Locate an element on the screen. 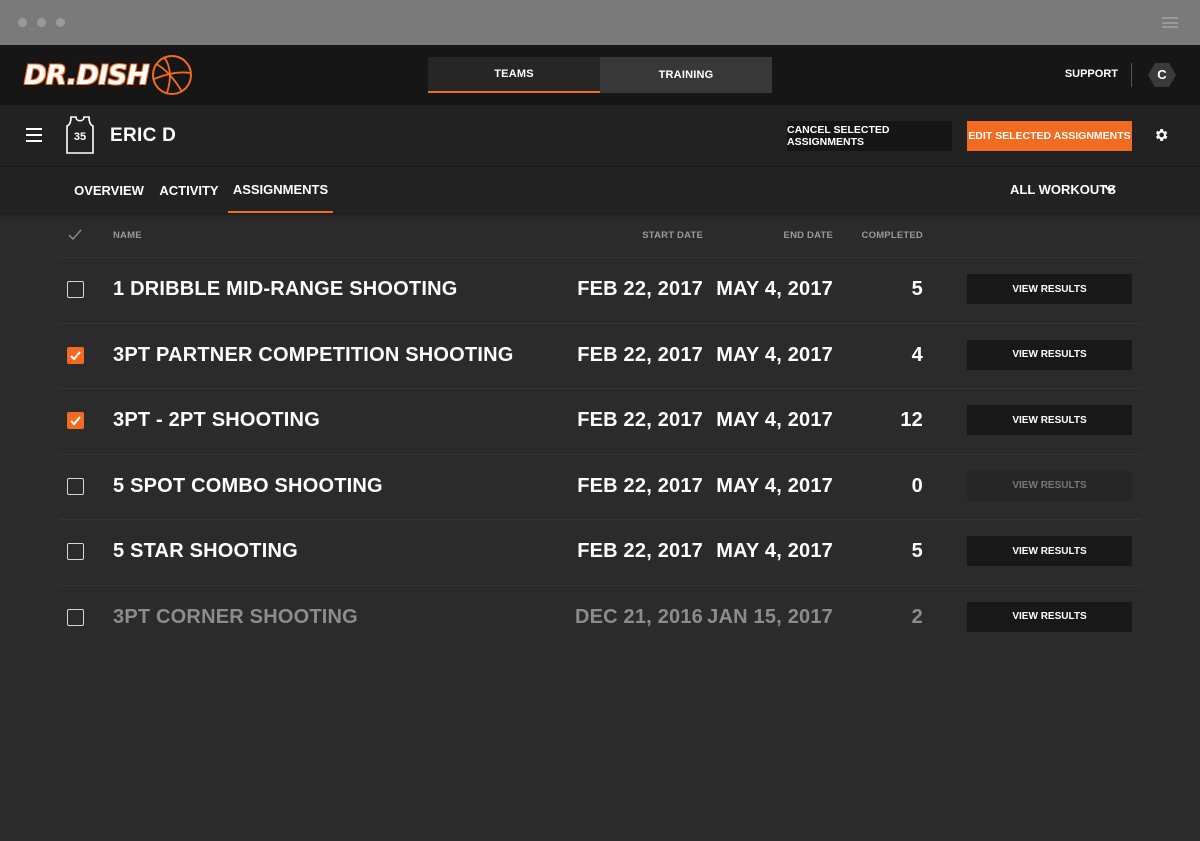 This screenshot has width=1200, height=841. jersey-badge: 35 is located at coordinates (80, 135).